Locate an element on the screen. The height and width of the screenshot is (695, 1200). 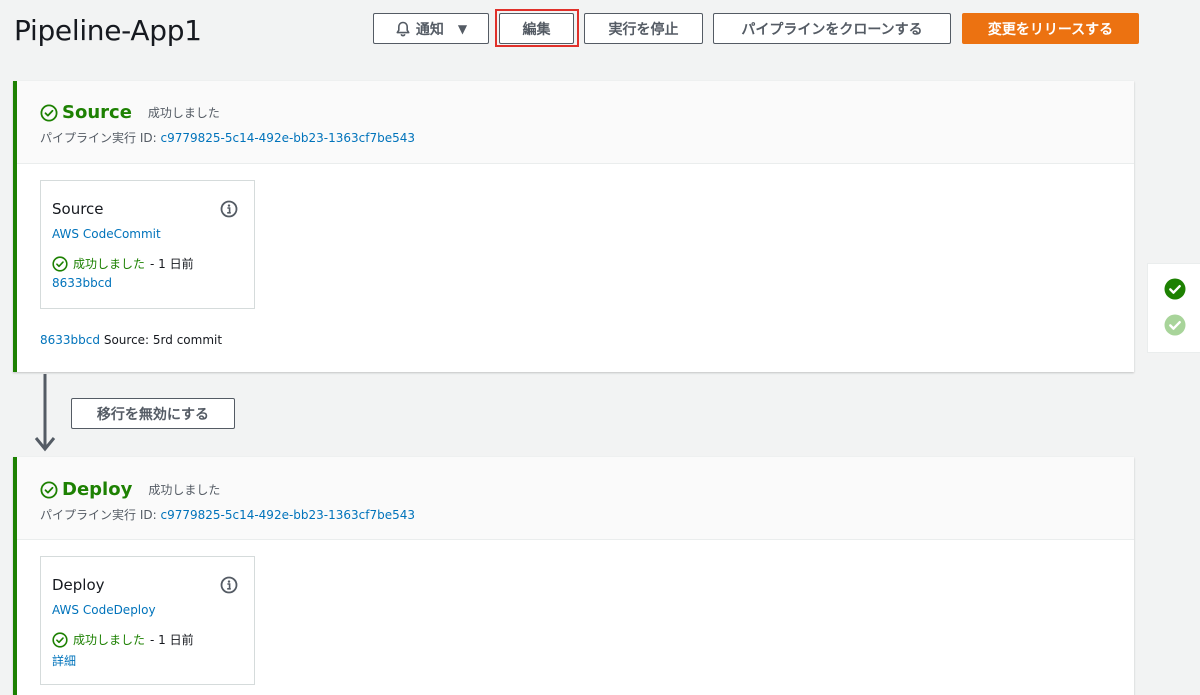
stage-title-row: Deploy 成功しました is located at coordinates (587, 489).